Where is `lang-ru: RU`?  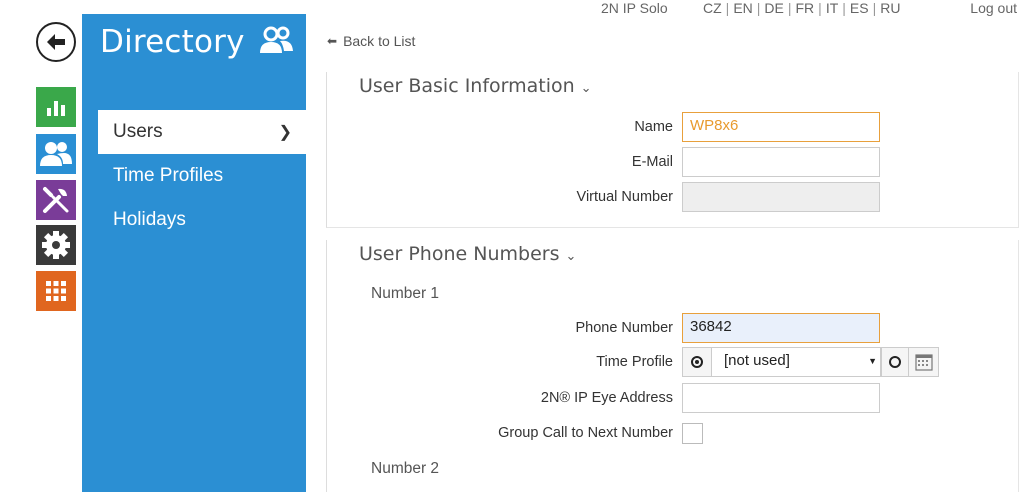 lang-ru: RU is located at coordinates (890, 8).